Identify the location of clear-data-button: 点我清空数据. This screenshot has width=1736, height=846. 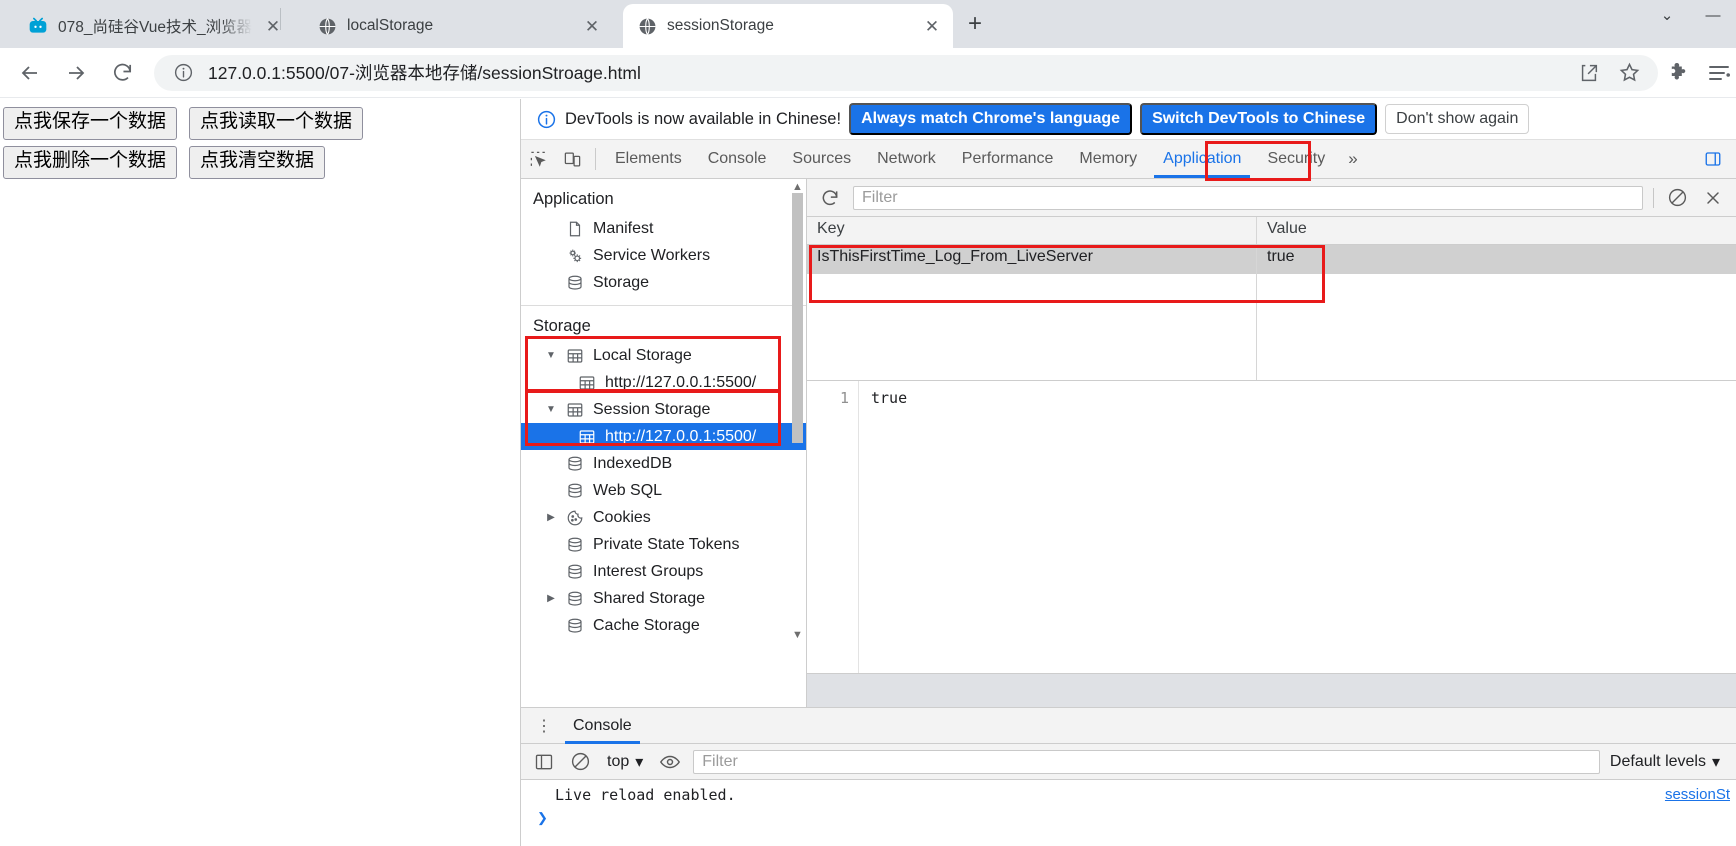
(257, 162).